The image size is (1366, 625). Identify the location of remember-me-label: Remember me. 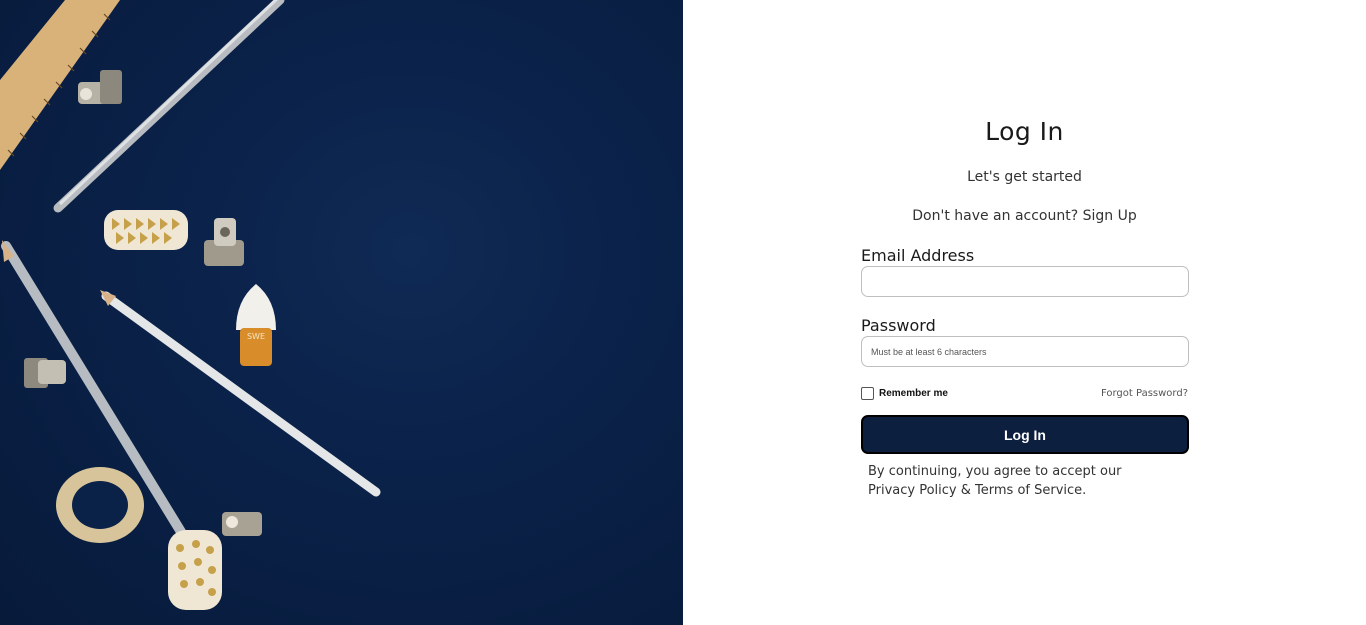
(913, 393).